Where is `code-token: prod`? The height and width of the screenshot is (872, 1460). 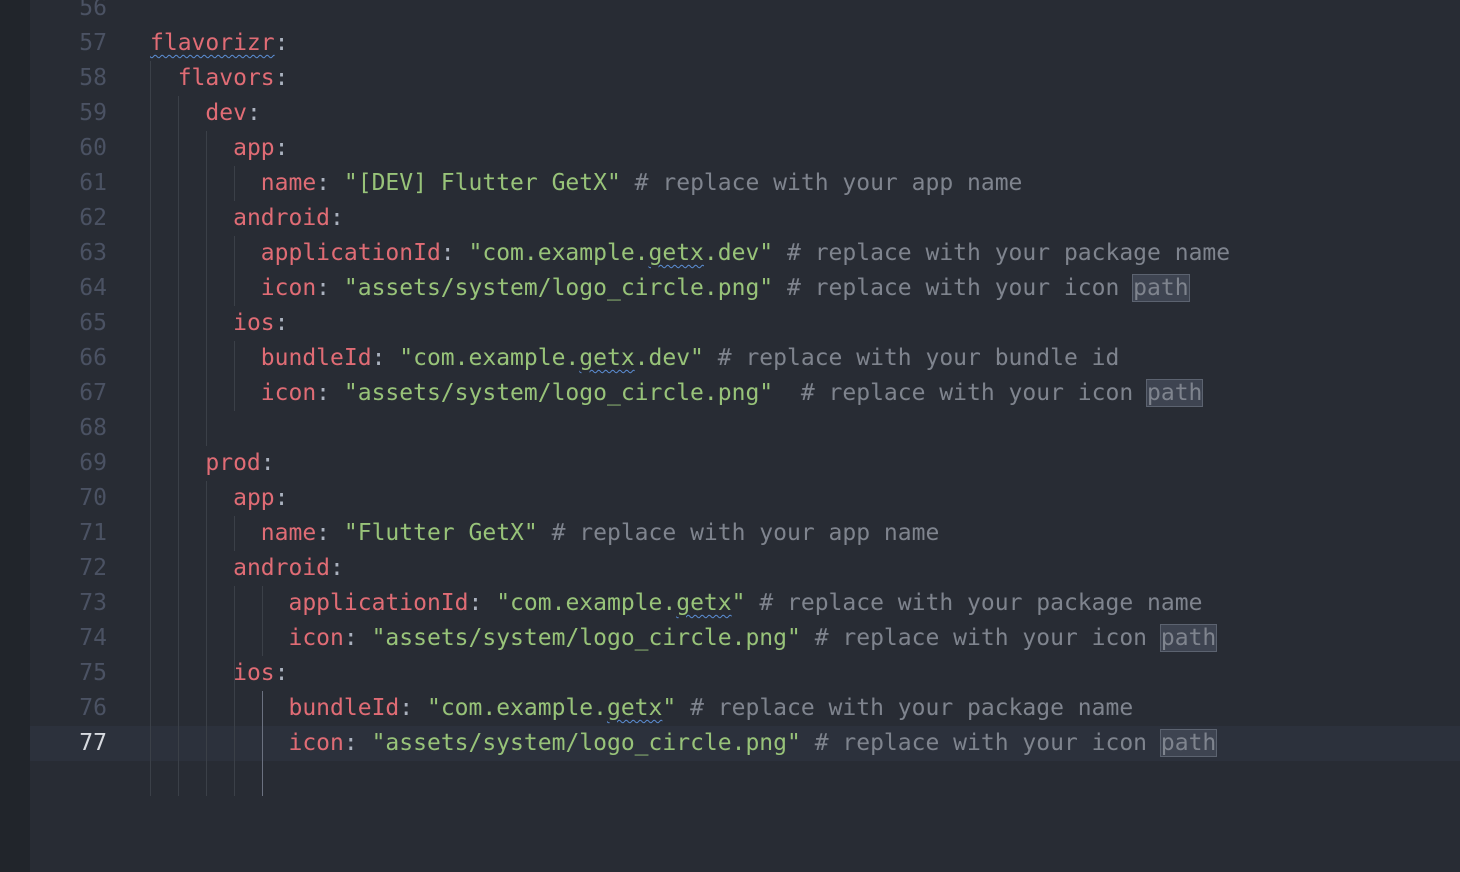 code-token: prod is located at coordinates (233, 463).